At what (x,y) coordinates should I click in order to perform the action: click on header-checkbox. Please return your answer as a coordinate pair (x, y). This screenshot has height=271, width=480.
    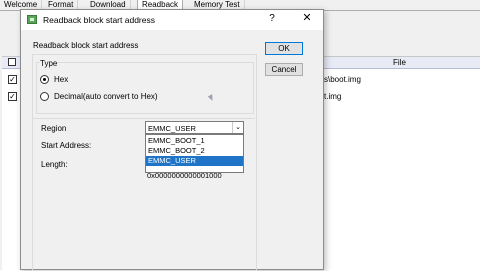
    Looking at the image, I should click on (12, 62).